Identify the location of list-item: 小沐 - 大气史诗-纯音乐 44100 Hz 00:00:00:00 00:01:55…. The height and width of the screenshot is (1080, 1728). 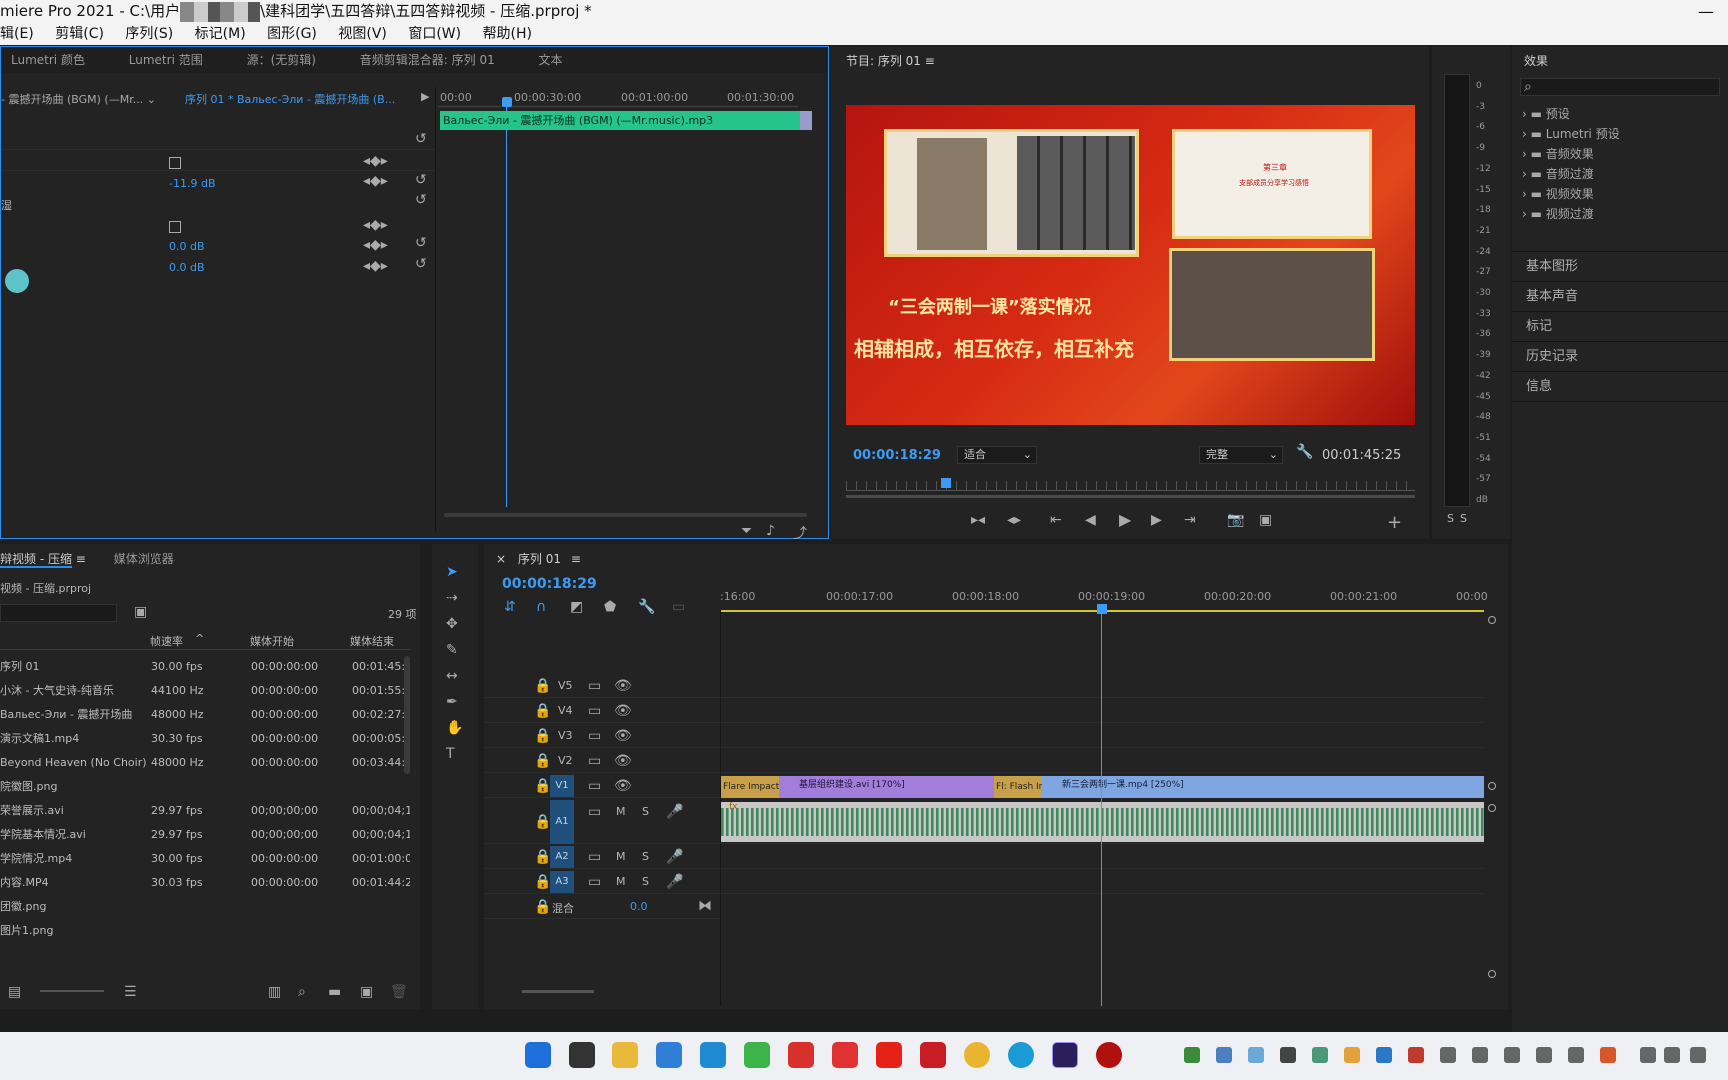
(205, 691).